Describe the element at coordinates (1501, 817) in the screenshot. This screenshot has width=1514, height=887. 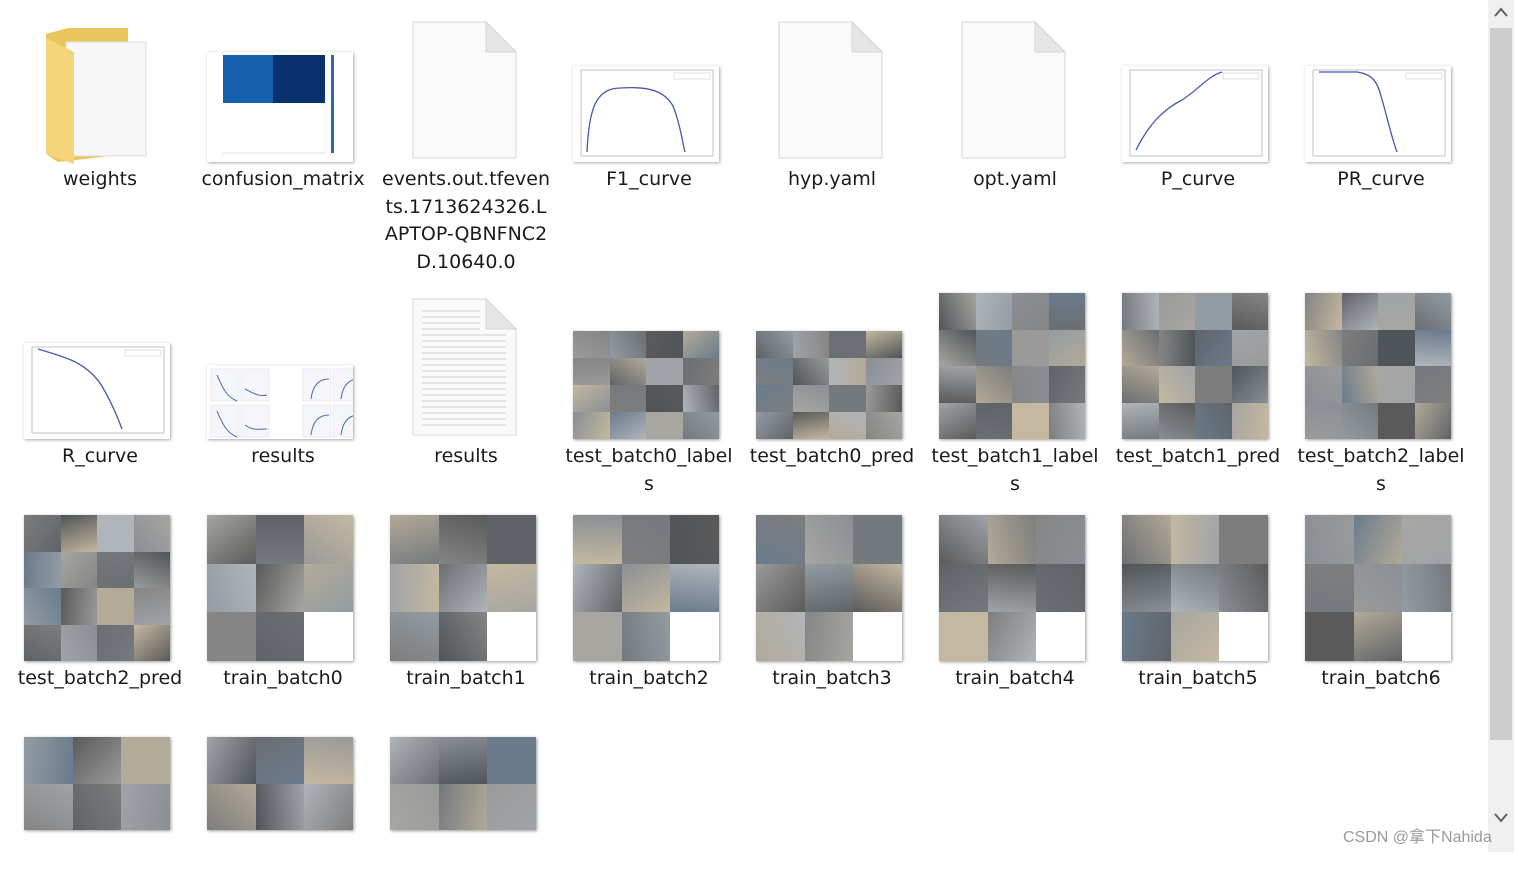
I see `chevron-down-icon` at that location.